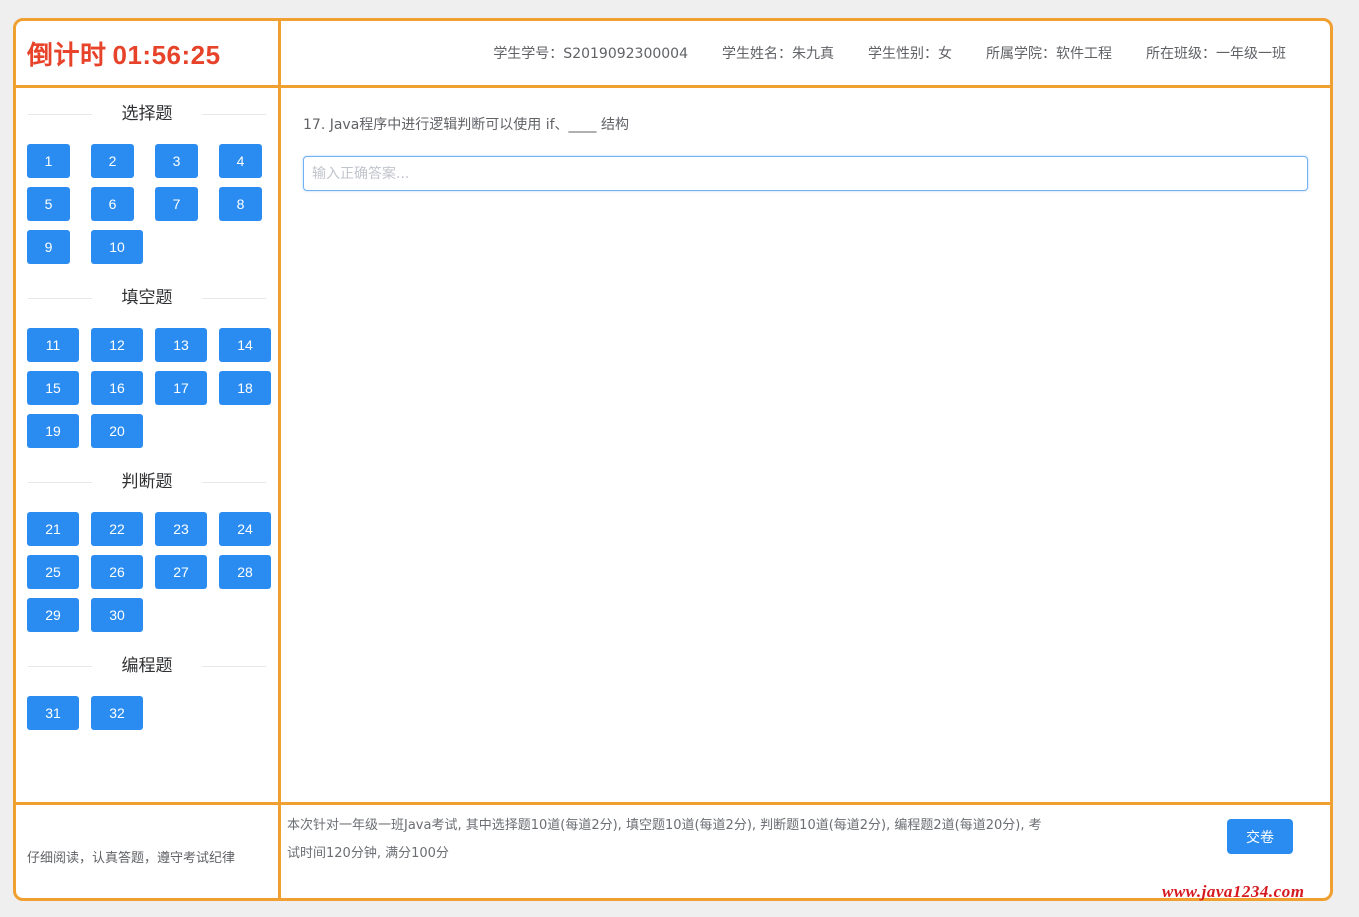 The width and height of the screenshot is (1359, 917). Describe the element at coordinates (53, 345) in the screenshot. I see `question-button: 11` at that location.